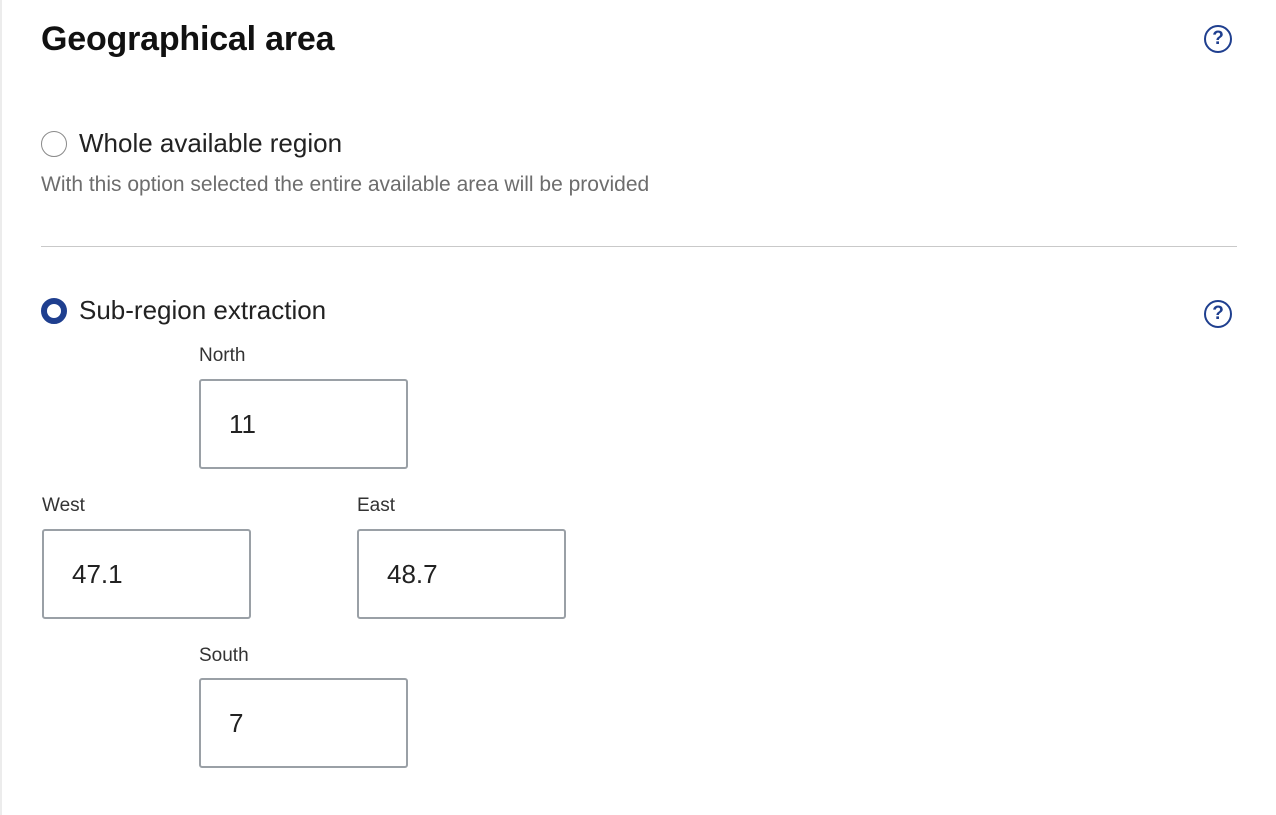 The width and height of the screenshot is (1276, 815). What do you see at coordinates (1218, 314) in the screenshot?
I see `sub-region-help-icon: ?` at bounding box center [1218, 314].